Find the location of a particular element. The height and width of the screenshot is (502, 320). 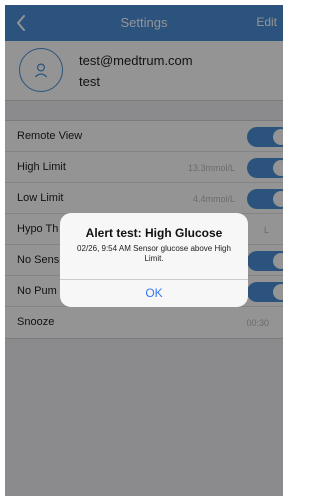

alert-title: Alert test: High Glucose is located at coordinates (154, 233).